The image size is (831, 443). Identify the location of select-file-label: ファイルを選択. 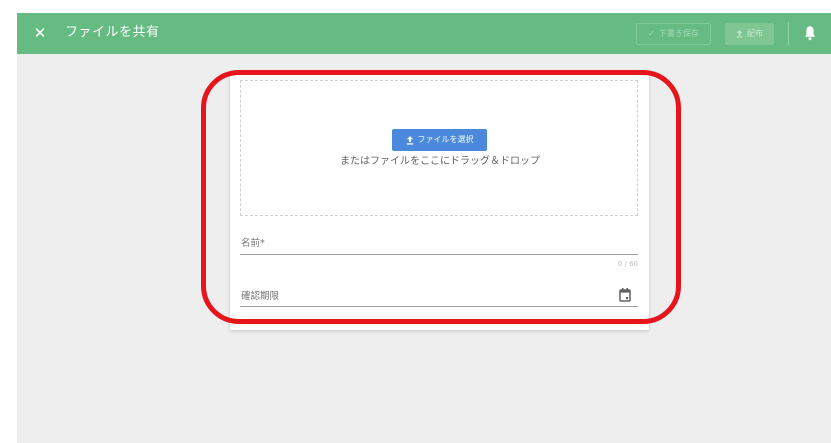
(445, 139).